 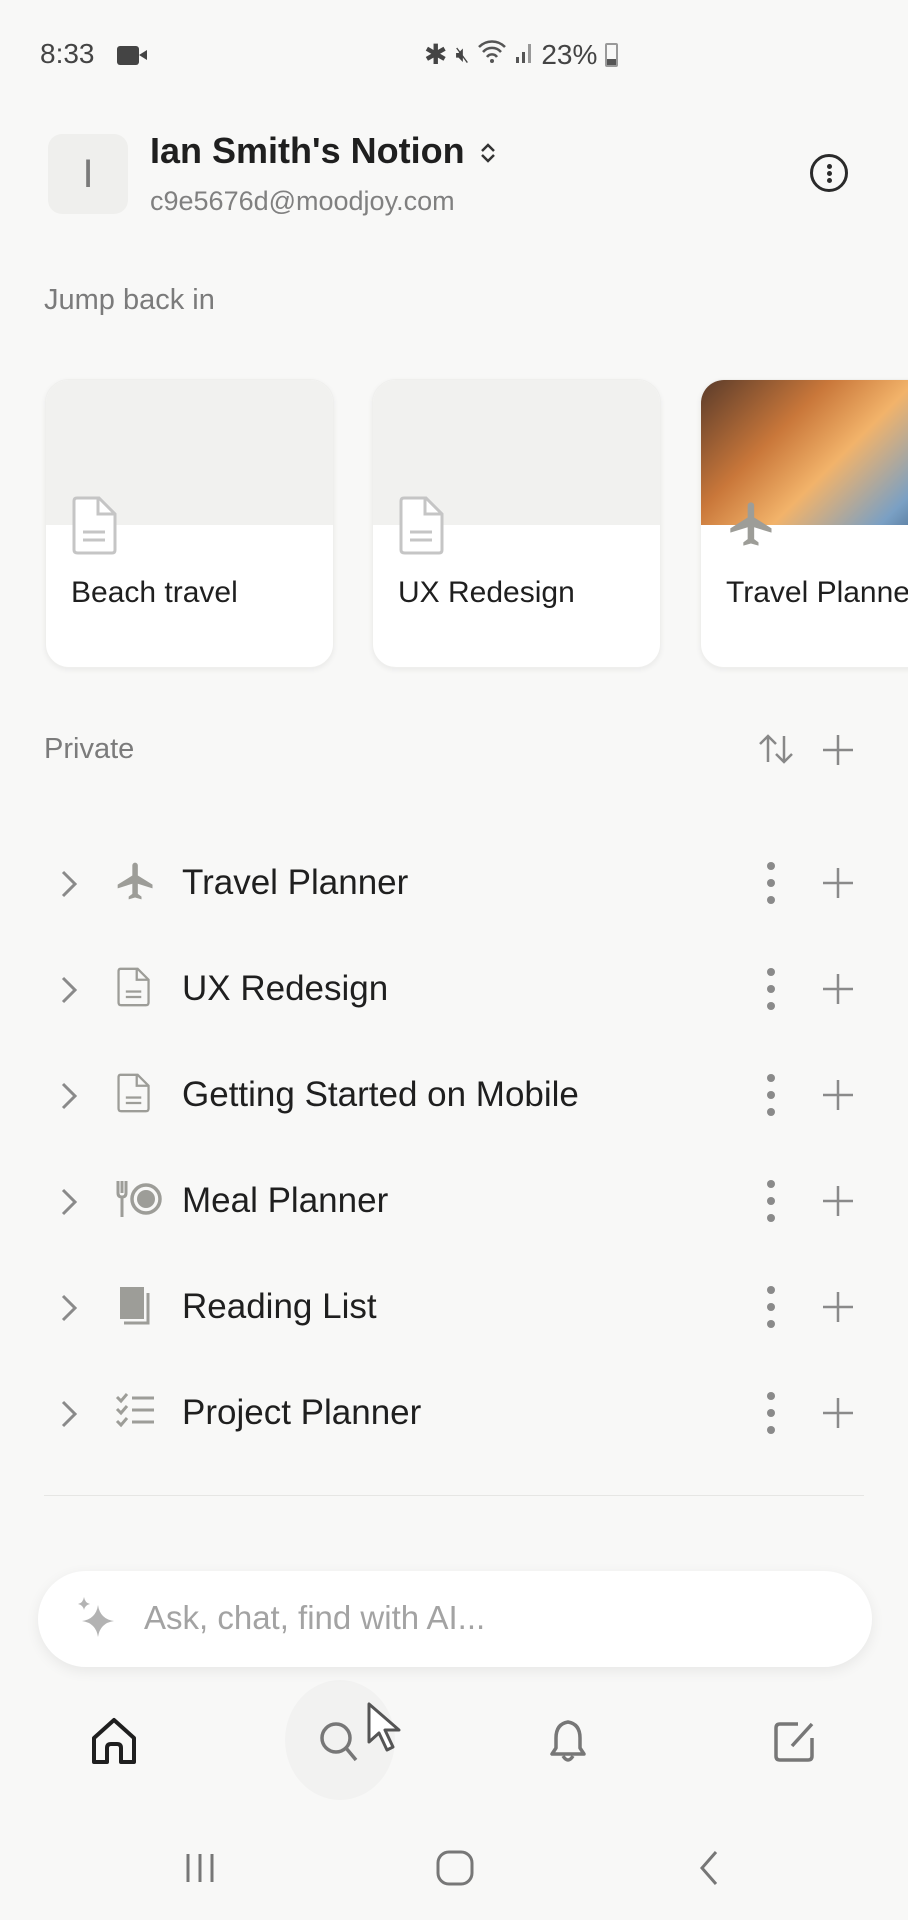 What do you see at coordinates (132, 55) in the screenshot?
I see `video-record-icon` at bounding box center [132, 55].